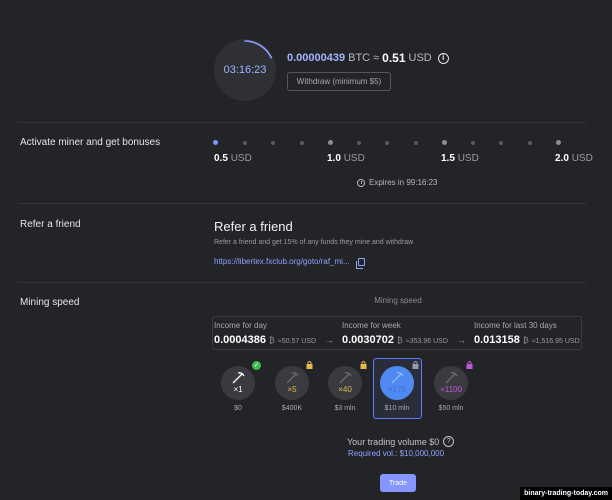  I want to click on copy-icon, so click(360, 263).